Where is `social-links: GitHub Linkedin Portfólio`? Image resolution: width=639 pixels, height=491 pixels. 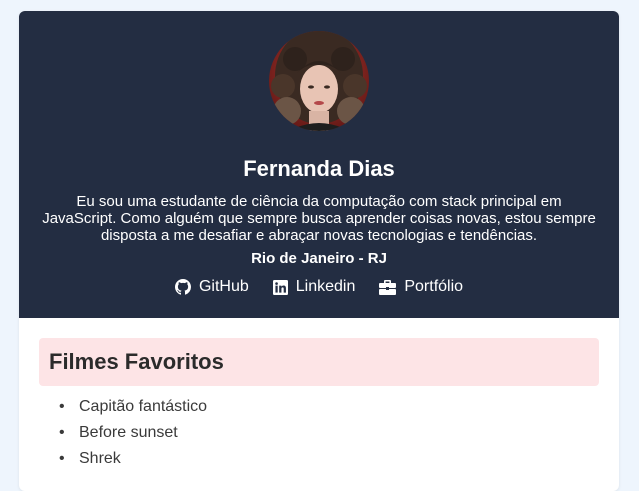
social-links: GitHub Linkedin Portfólio is located at coordinates (319, 287).